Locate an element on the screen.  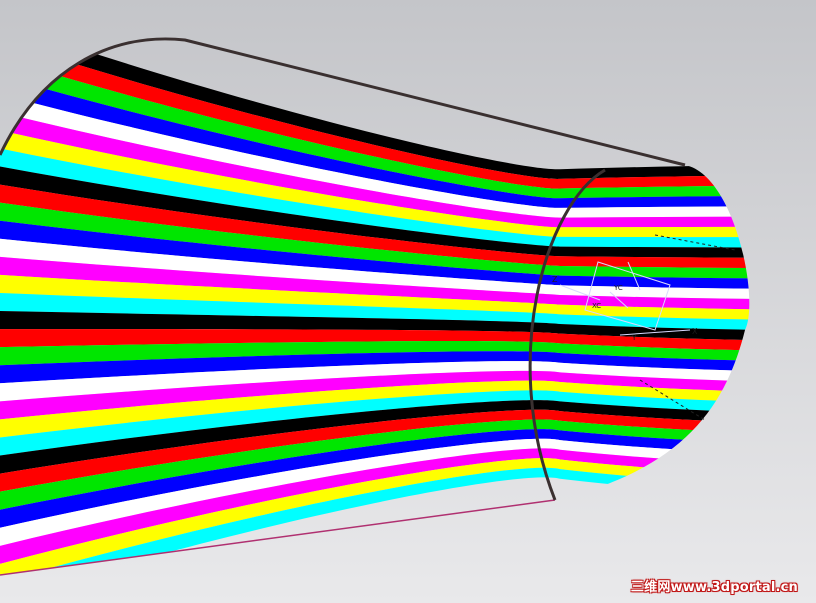
triad-label-yc: YC is located at coordinates (618, 288).